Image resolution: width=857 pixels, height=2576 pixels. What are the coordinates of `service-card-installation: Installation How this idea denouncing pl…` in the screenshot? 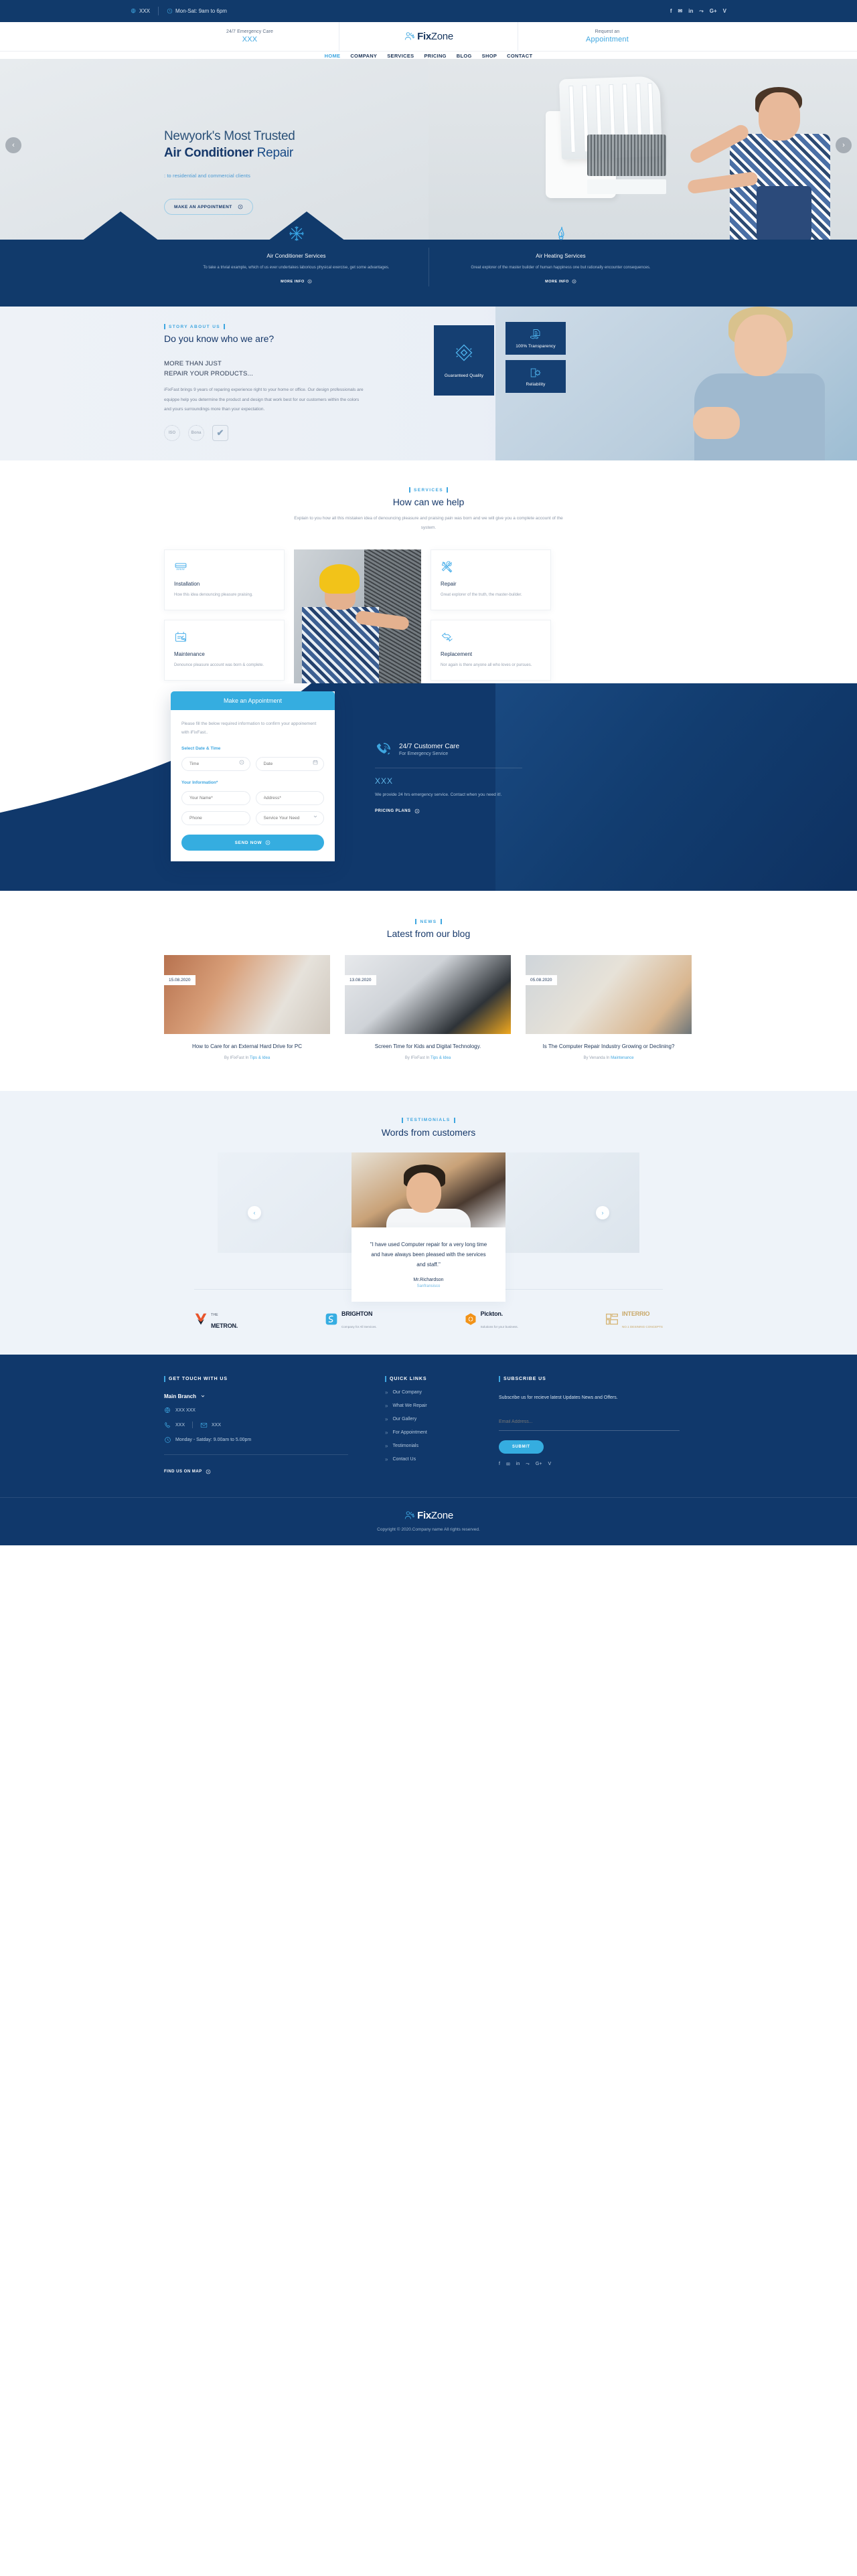 It's located at (224, 580).